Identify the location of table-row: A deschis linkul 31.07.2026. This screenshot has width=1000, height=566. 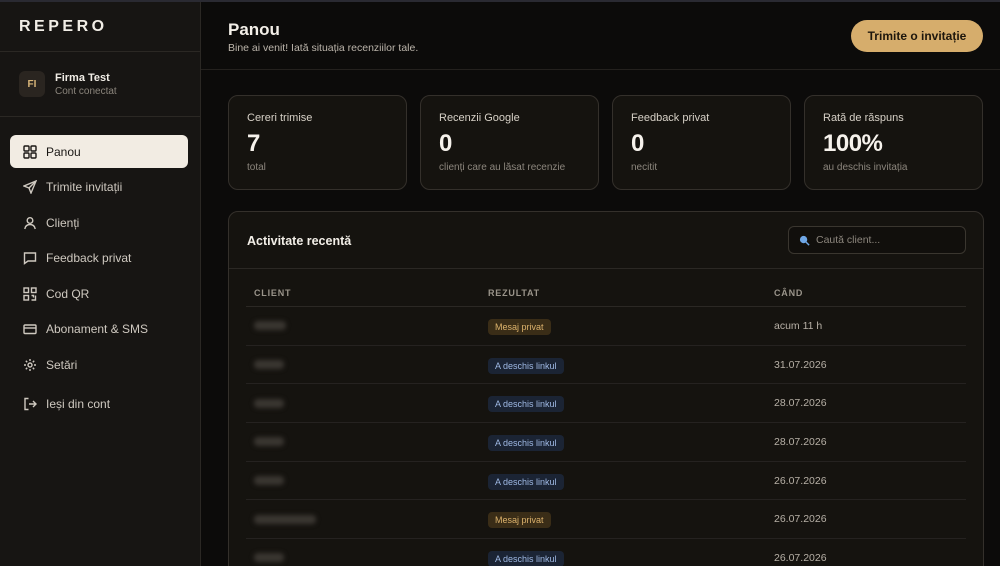
(606, 365).